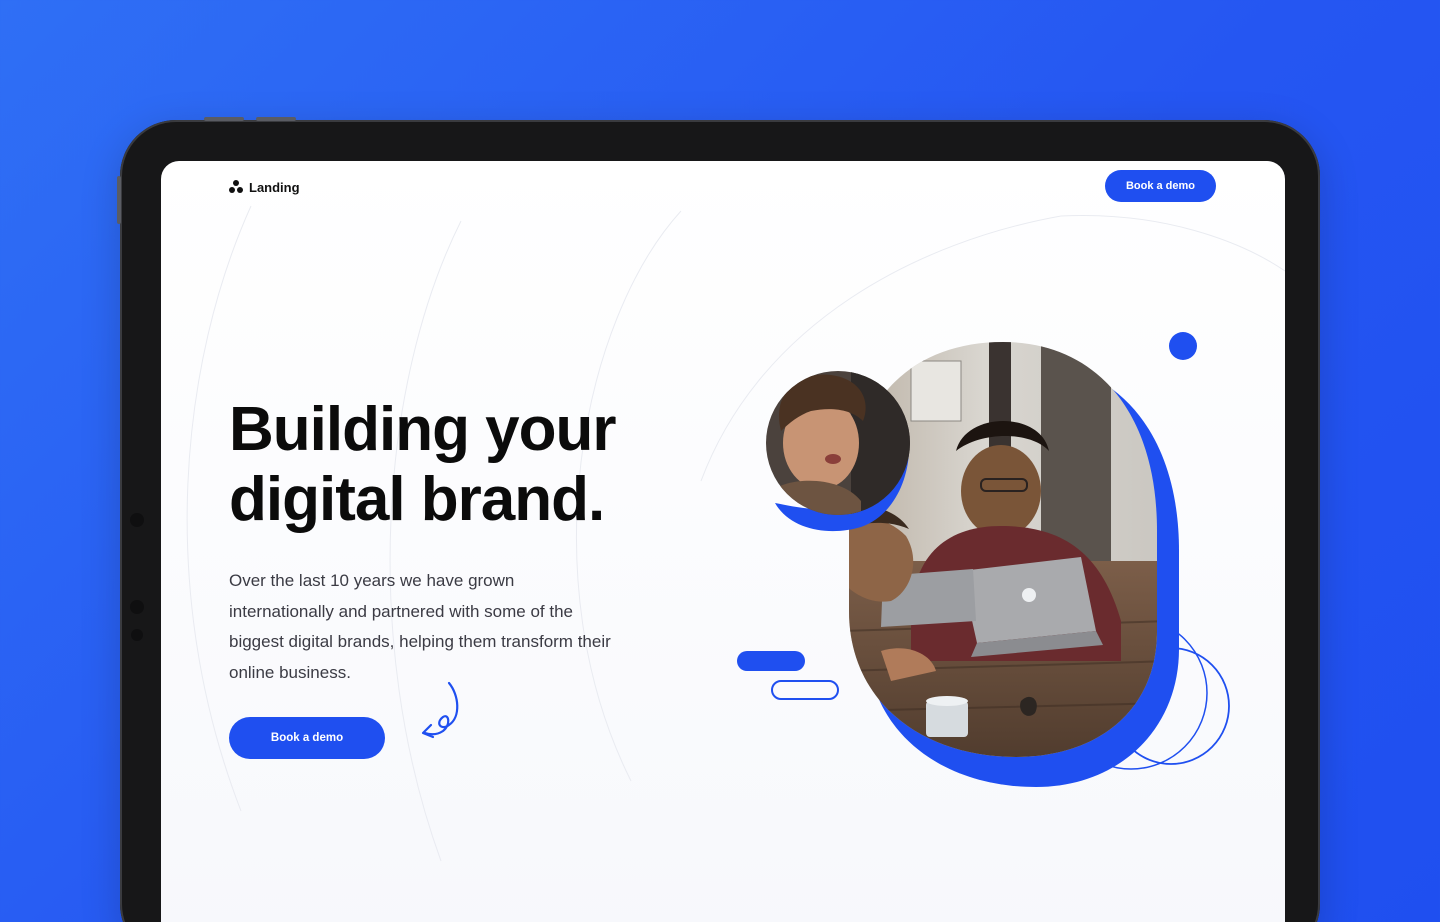 The width and height of the screenshot is (1440, 922). What do you see at coordinates (1160, 186) in the screenshot?
I see `nav-book-demo-button: Book a demo` at bounding box center [1160, 186].